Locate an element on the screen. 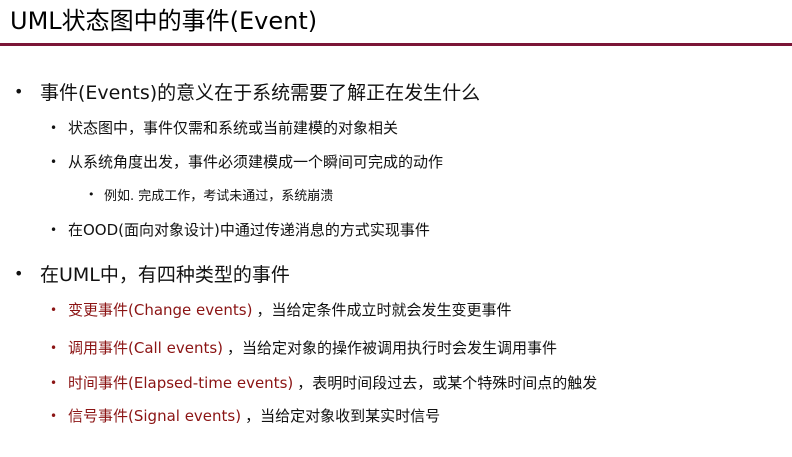  event-type-change: • 变更事件(Change events) ，当给定条件成立时就会发生变更事件 is located at coordinates (280, 309).